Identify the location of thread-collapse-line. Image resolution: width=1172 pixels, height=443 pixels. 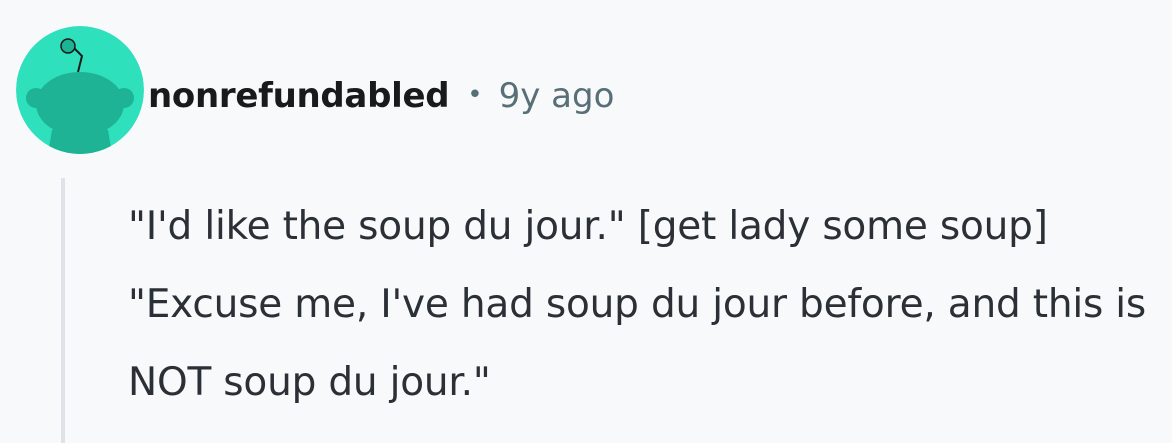
(63, 310).